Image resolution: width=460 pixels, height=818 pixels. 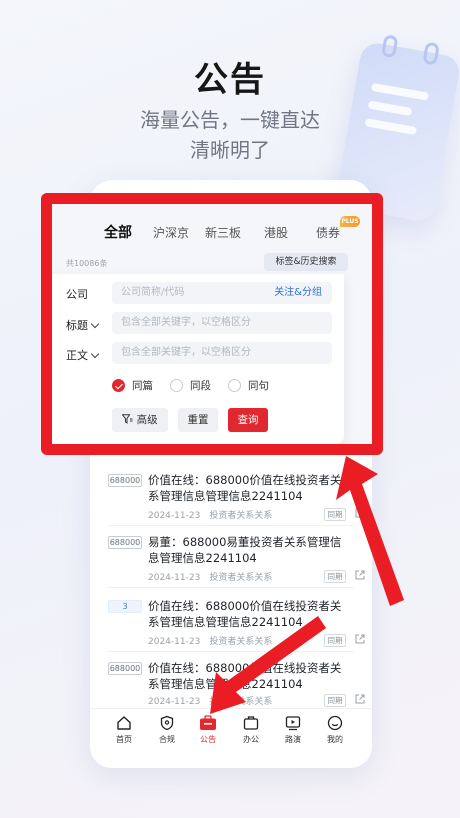 What do you see at coordinates (77, 294) in the screenshot?
I see `company-label: 公司` at bounding box center [77, 294].